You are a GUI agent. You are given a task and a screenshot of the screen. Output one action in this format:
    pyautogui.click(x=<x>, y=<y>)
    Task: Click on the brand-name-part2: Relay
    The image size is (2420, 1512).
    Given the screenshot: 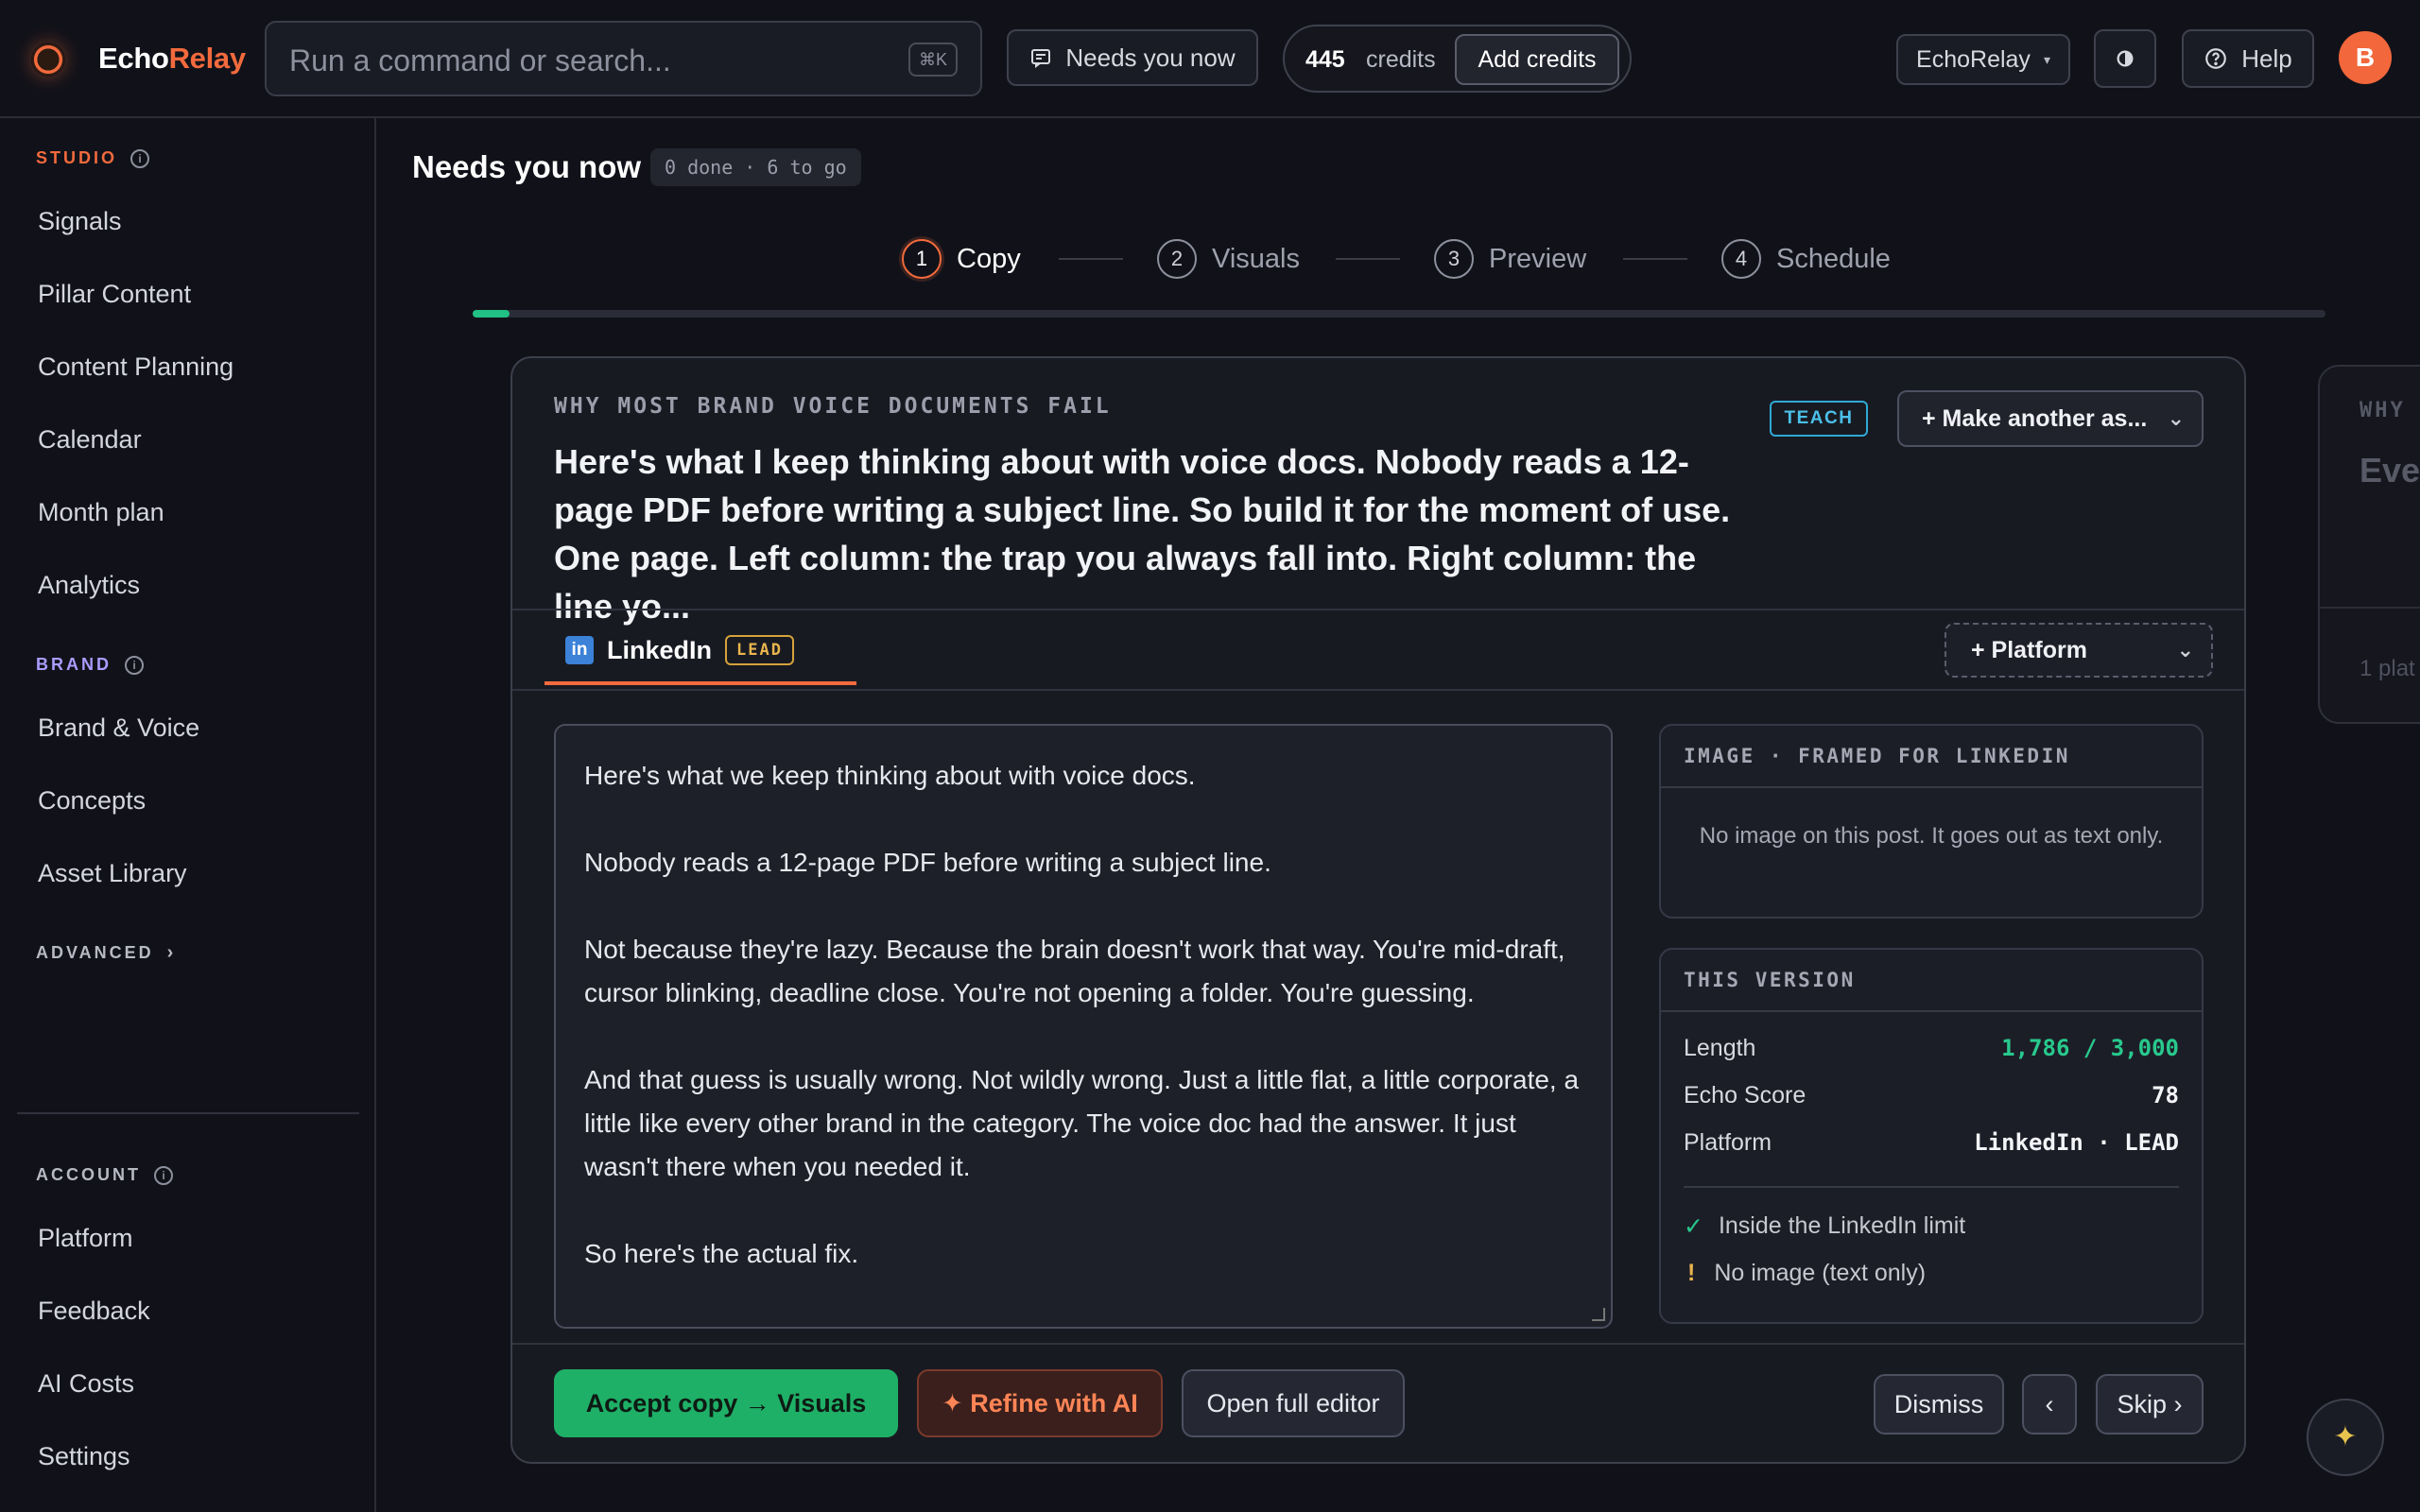 What is the action you would take?
    pyautogui.click(x=207, y=58)
    